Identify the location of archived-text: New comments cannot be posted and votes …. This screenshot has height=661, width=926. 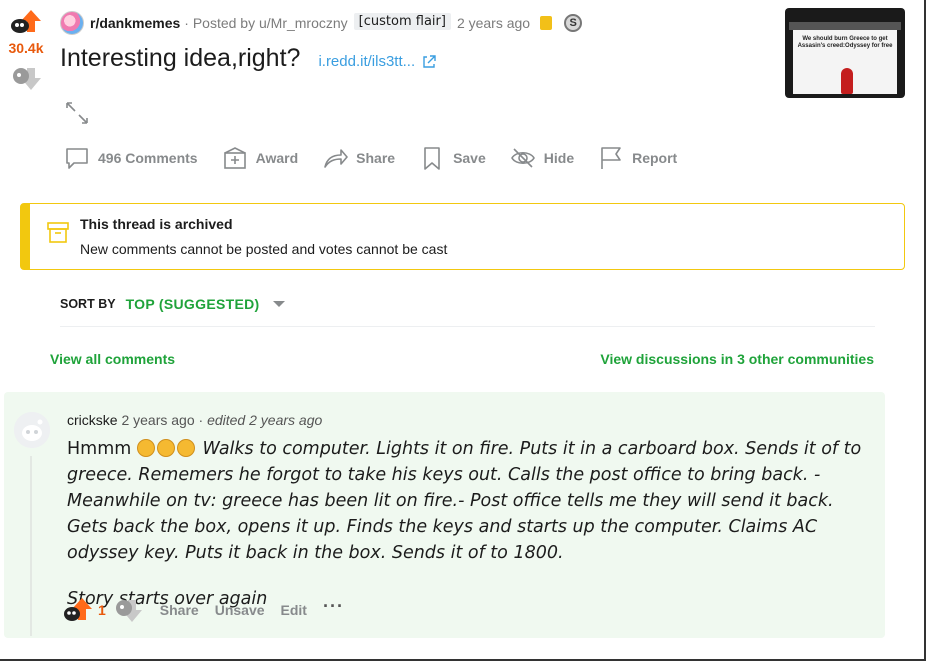
(264, 249).